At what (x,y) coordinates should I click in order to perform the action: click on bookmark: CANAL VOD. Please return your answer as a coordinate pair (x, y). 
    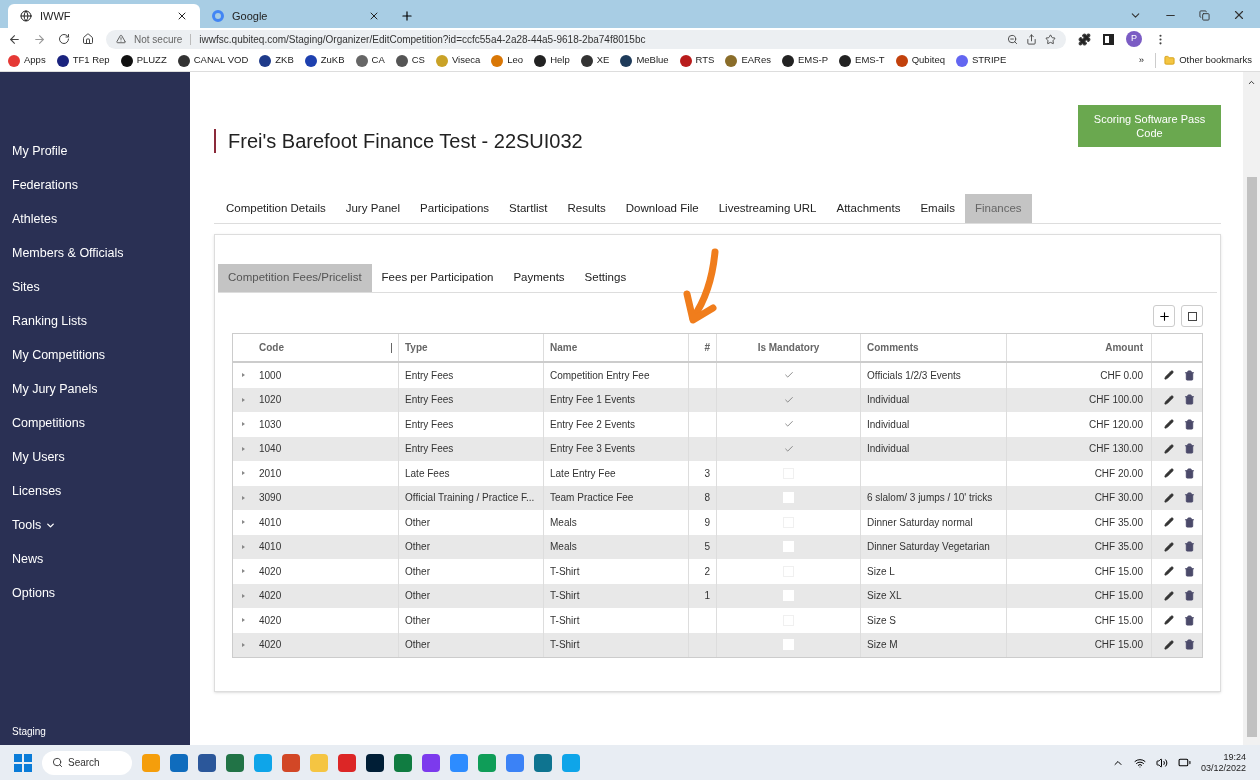
    Looking at the image, I should click on (213, 60).